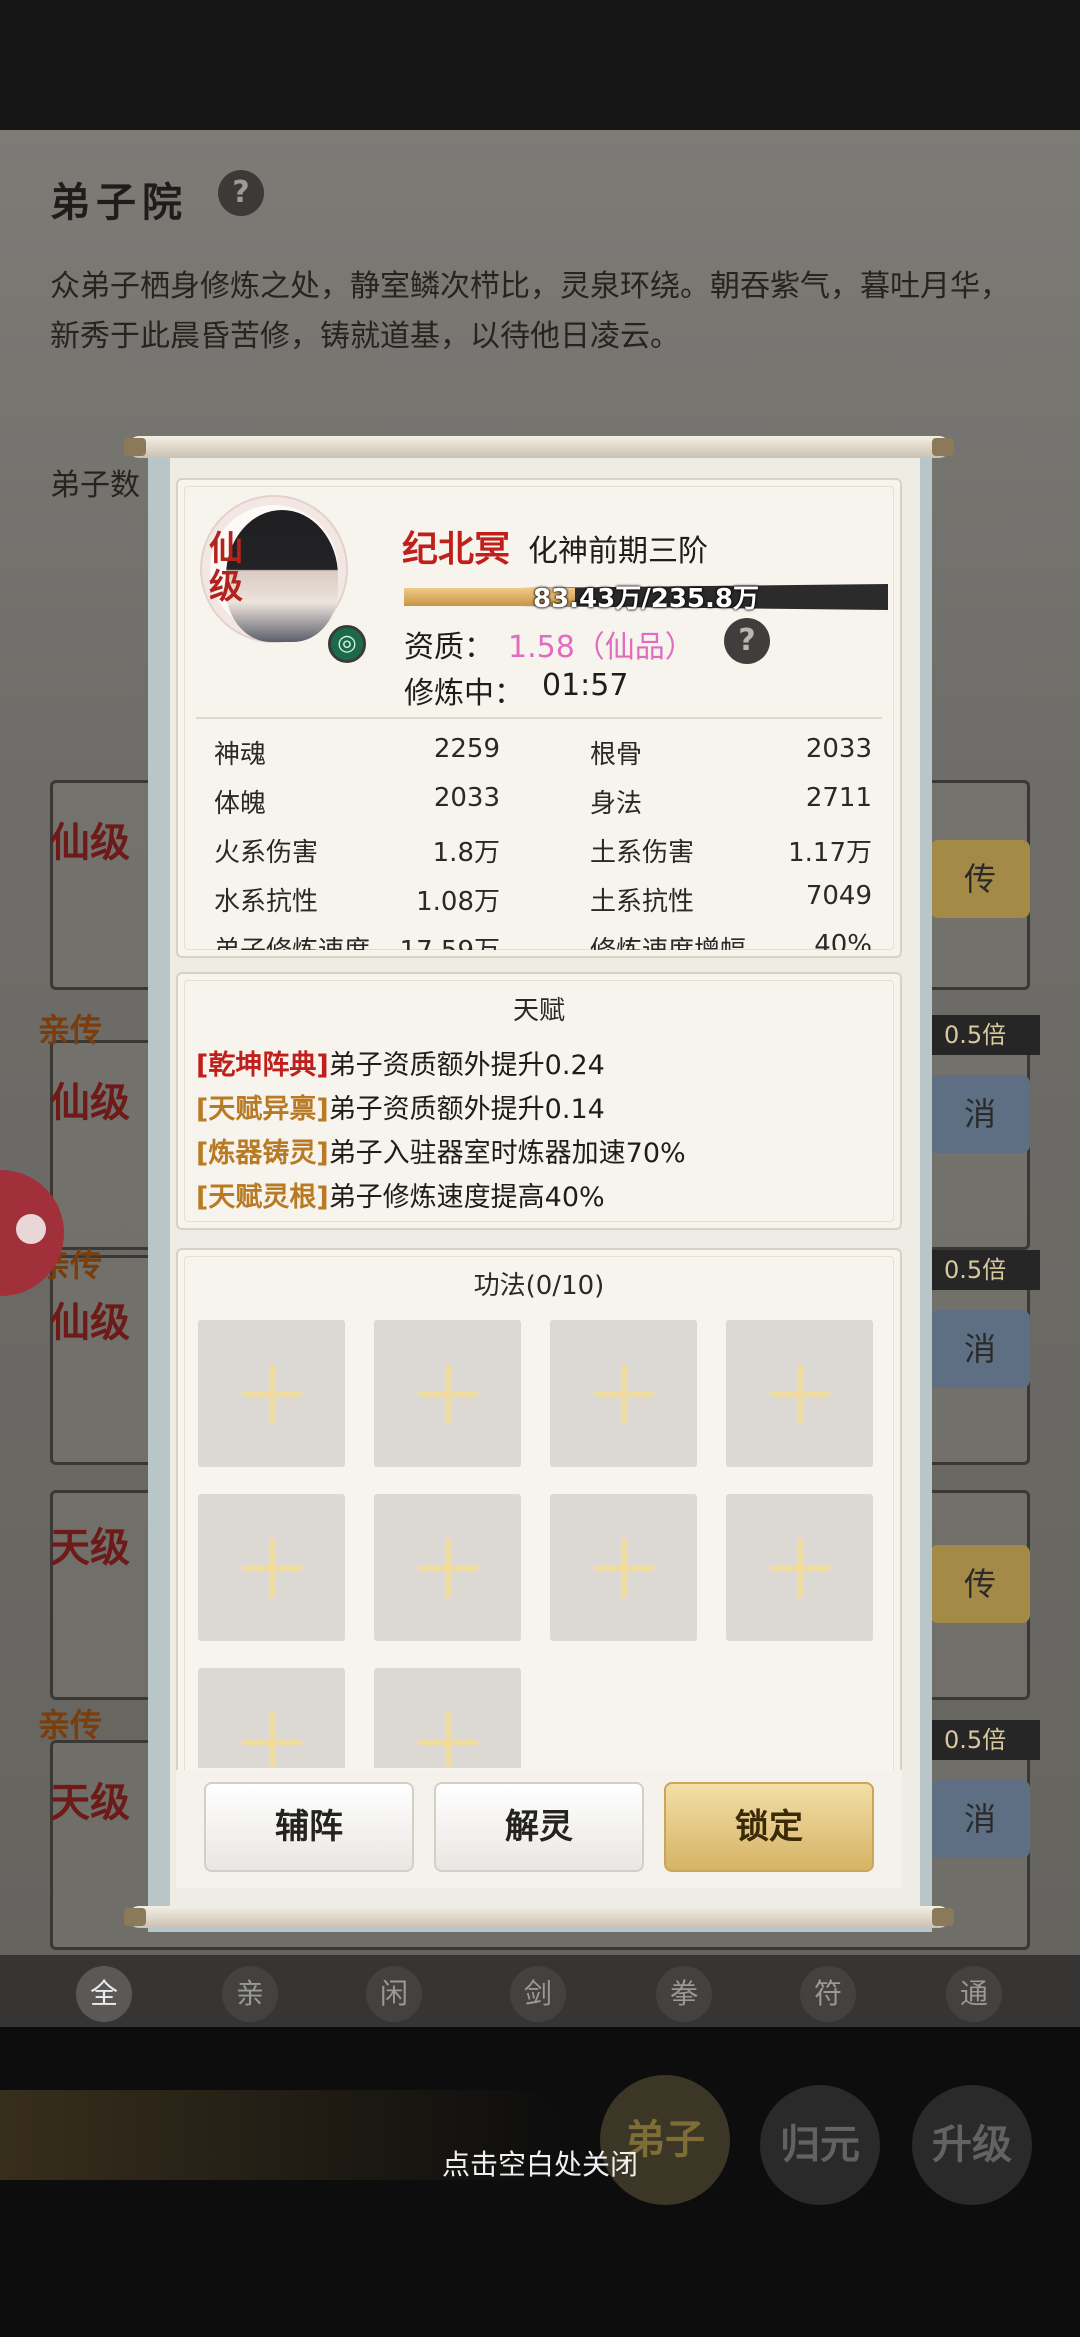  Describe the element at coordinates (466, 853) in the screenshot. I see `stat-value: 1.8万` at that location.